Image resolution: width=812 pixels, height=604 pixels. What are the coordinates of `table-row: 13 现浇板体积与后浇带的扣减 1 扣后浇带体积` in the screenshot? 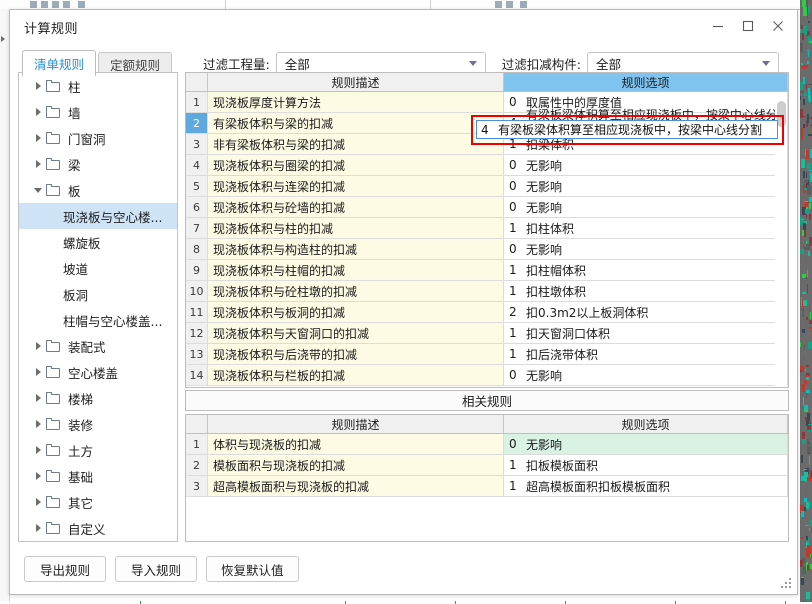 It's located at (487, 354).